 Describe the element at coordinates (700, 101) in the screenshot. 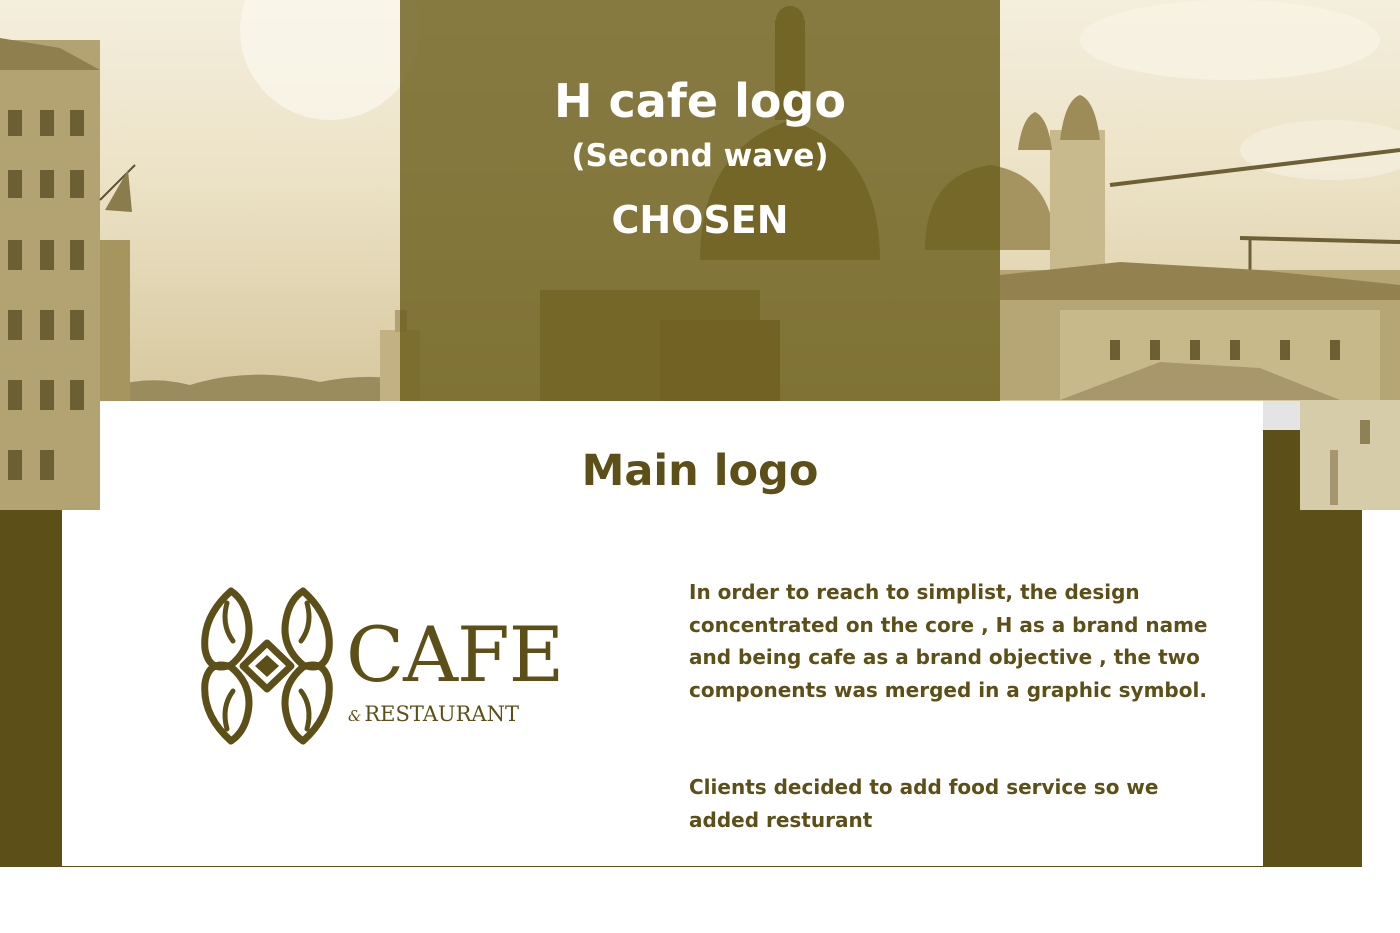

I see `page-title: H cafe logo` at that location.